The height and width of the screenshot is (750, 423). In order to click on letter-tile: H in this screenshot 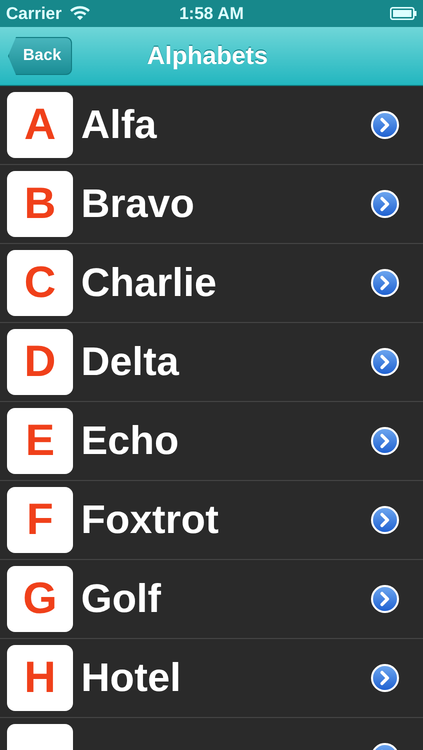, I will do `click(40, 678)`.